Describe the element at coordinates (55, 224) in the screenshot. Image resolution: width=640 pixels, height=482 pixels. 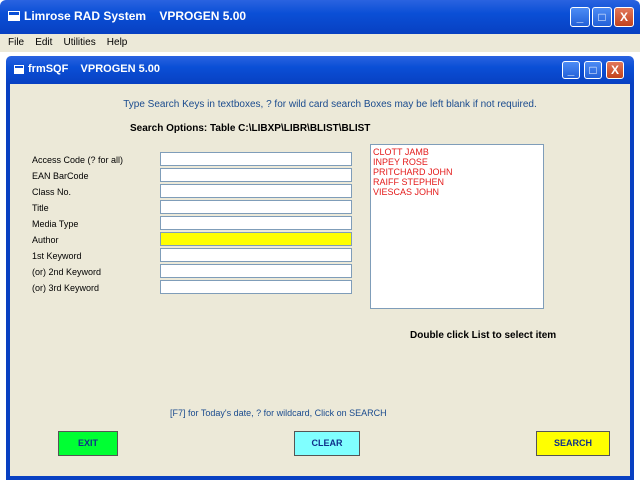
I see `field-label-media-type: Media Type` at that location.